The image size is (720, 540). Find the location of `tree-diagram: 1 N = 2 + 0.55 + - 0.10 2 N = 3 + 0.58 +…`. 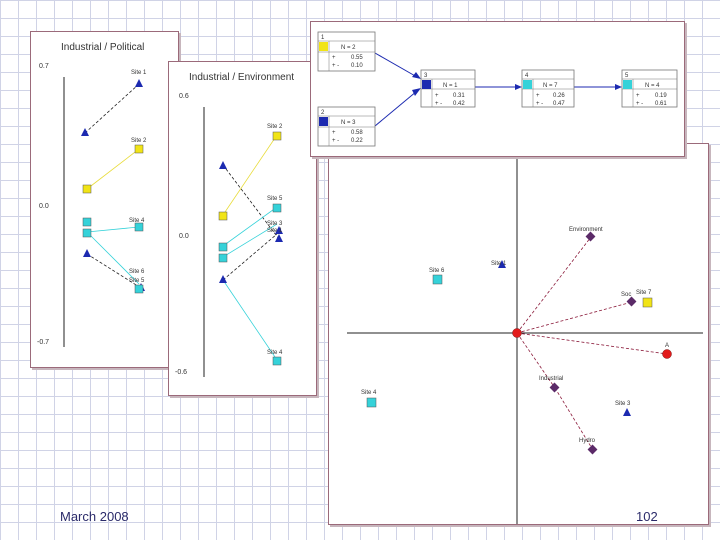

tree-diagram: 1 N = 2 + 0.55 + - 0.10 2 N = 3 + 0.58 +… is located at coordinates (497, 89).